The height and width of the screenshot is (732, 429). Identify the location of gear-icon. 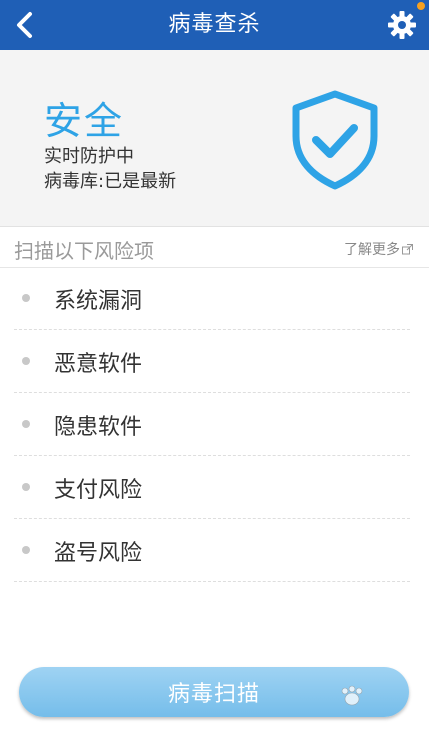
(402, 25).